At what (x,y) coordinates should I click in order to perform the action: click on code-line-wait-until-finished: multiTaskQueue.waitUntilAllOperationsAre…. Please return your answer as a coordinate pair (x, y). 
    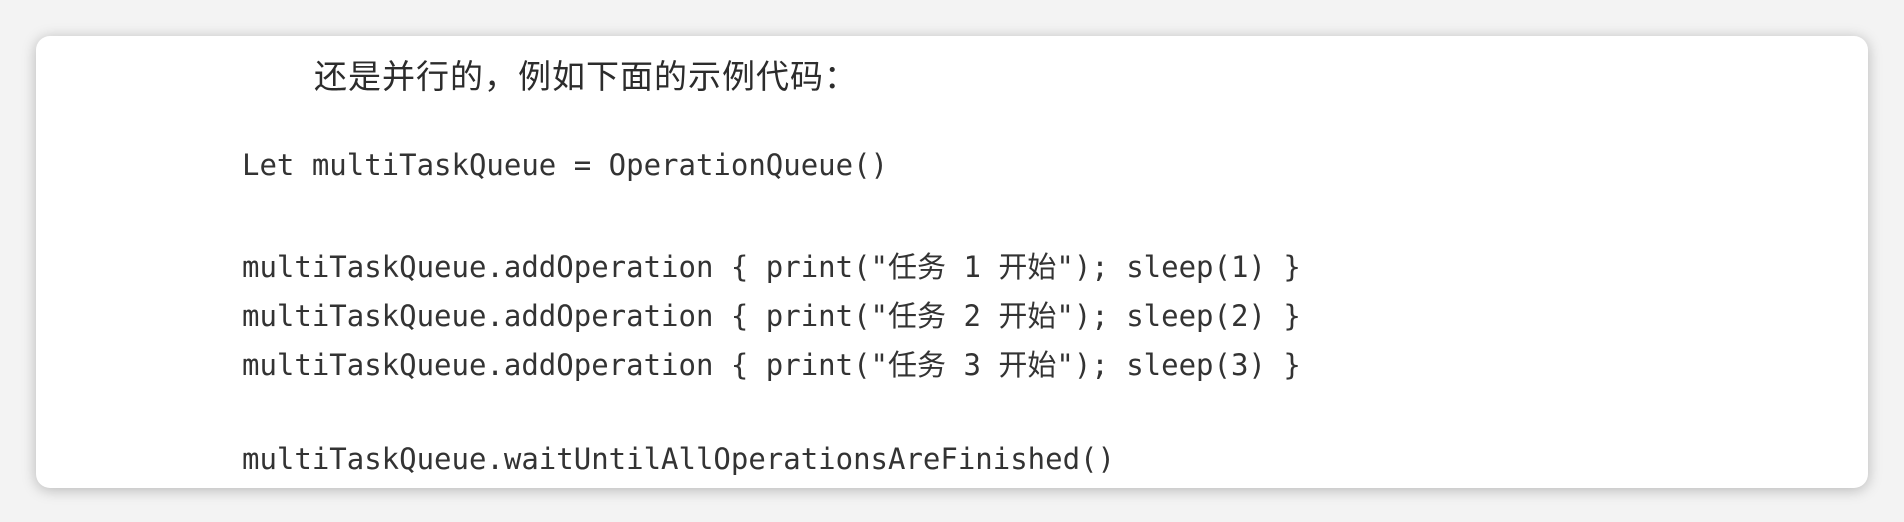
    Looking at the image, I should click on (678, 459).